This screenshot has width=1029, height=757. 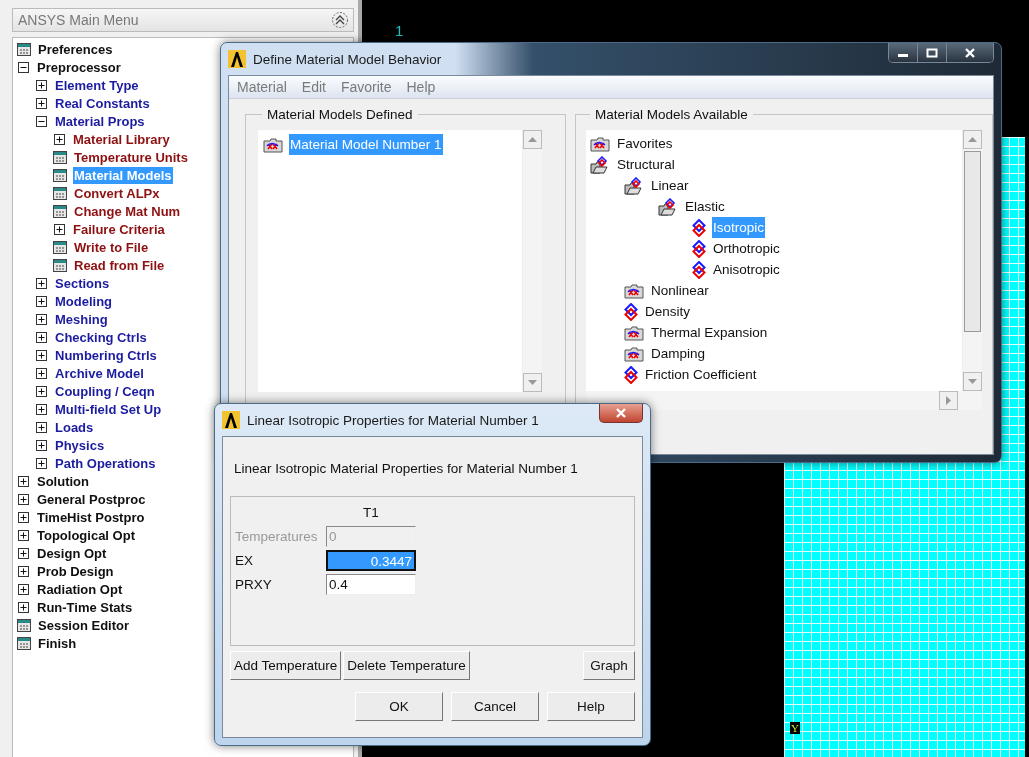 I want to click on maximize-button, so click(x=932, y=52).